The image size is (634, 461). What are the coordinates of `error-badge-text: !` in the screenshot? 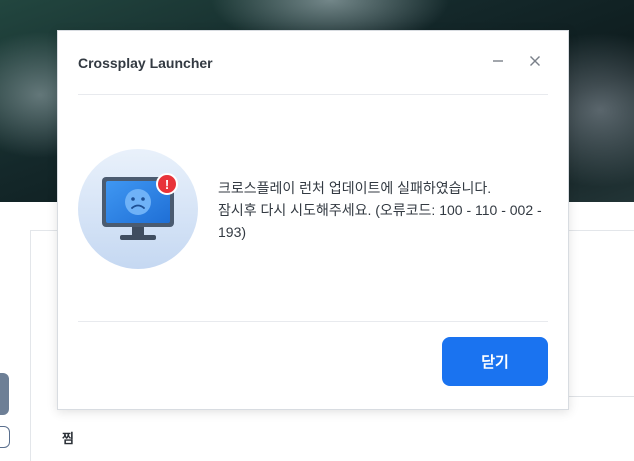 It's located at (167, 184).